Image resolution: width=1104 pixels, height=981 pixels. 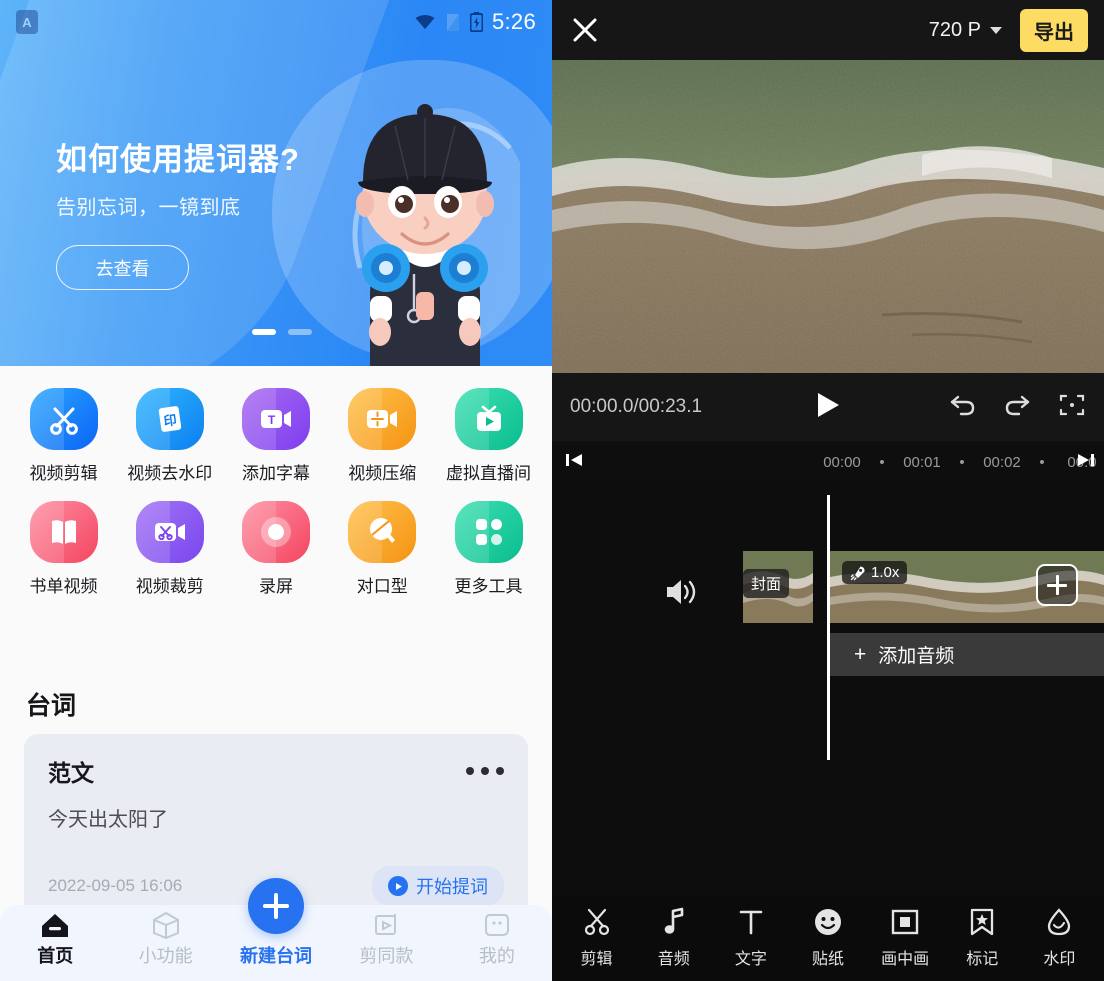 What do you see at coordinates (475, 22) in the screenshot?
I see `status-bar-right: 5:26` at bounding box center [475, 22].